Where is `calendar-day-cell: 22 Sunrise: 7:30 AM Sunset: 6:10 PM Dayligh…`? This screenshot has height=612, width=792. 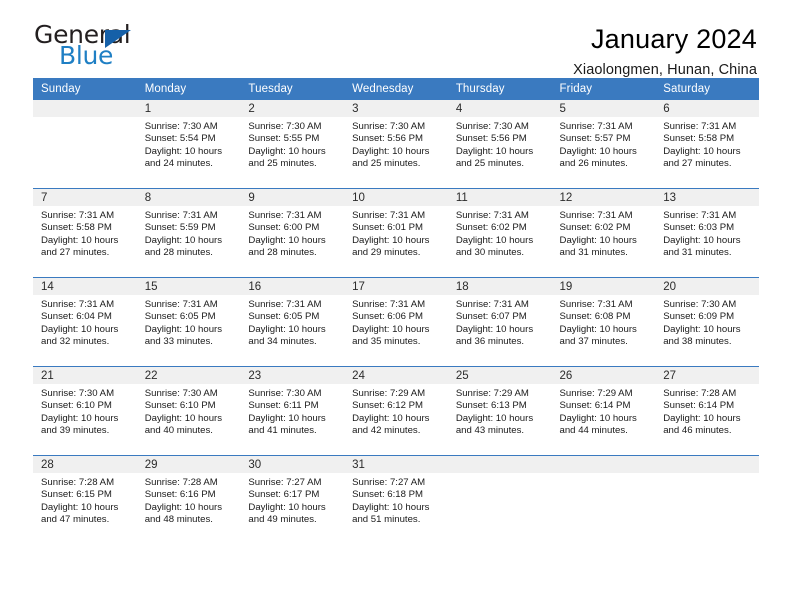 calendar-day-cell: 22 Sunrise: 7:30 AM Sunset: 6:10 PM Dayligh… is located at coordinates (188, 411).